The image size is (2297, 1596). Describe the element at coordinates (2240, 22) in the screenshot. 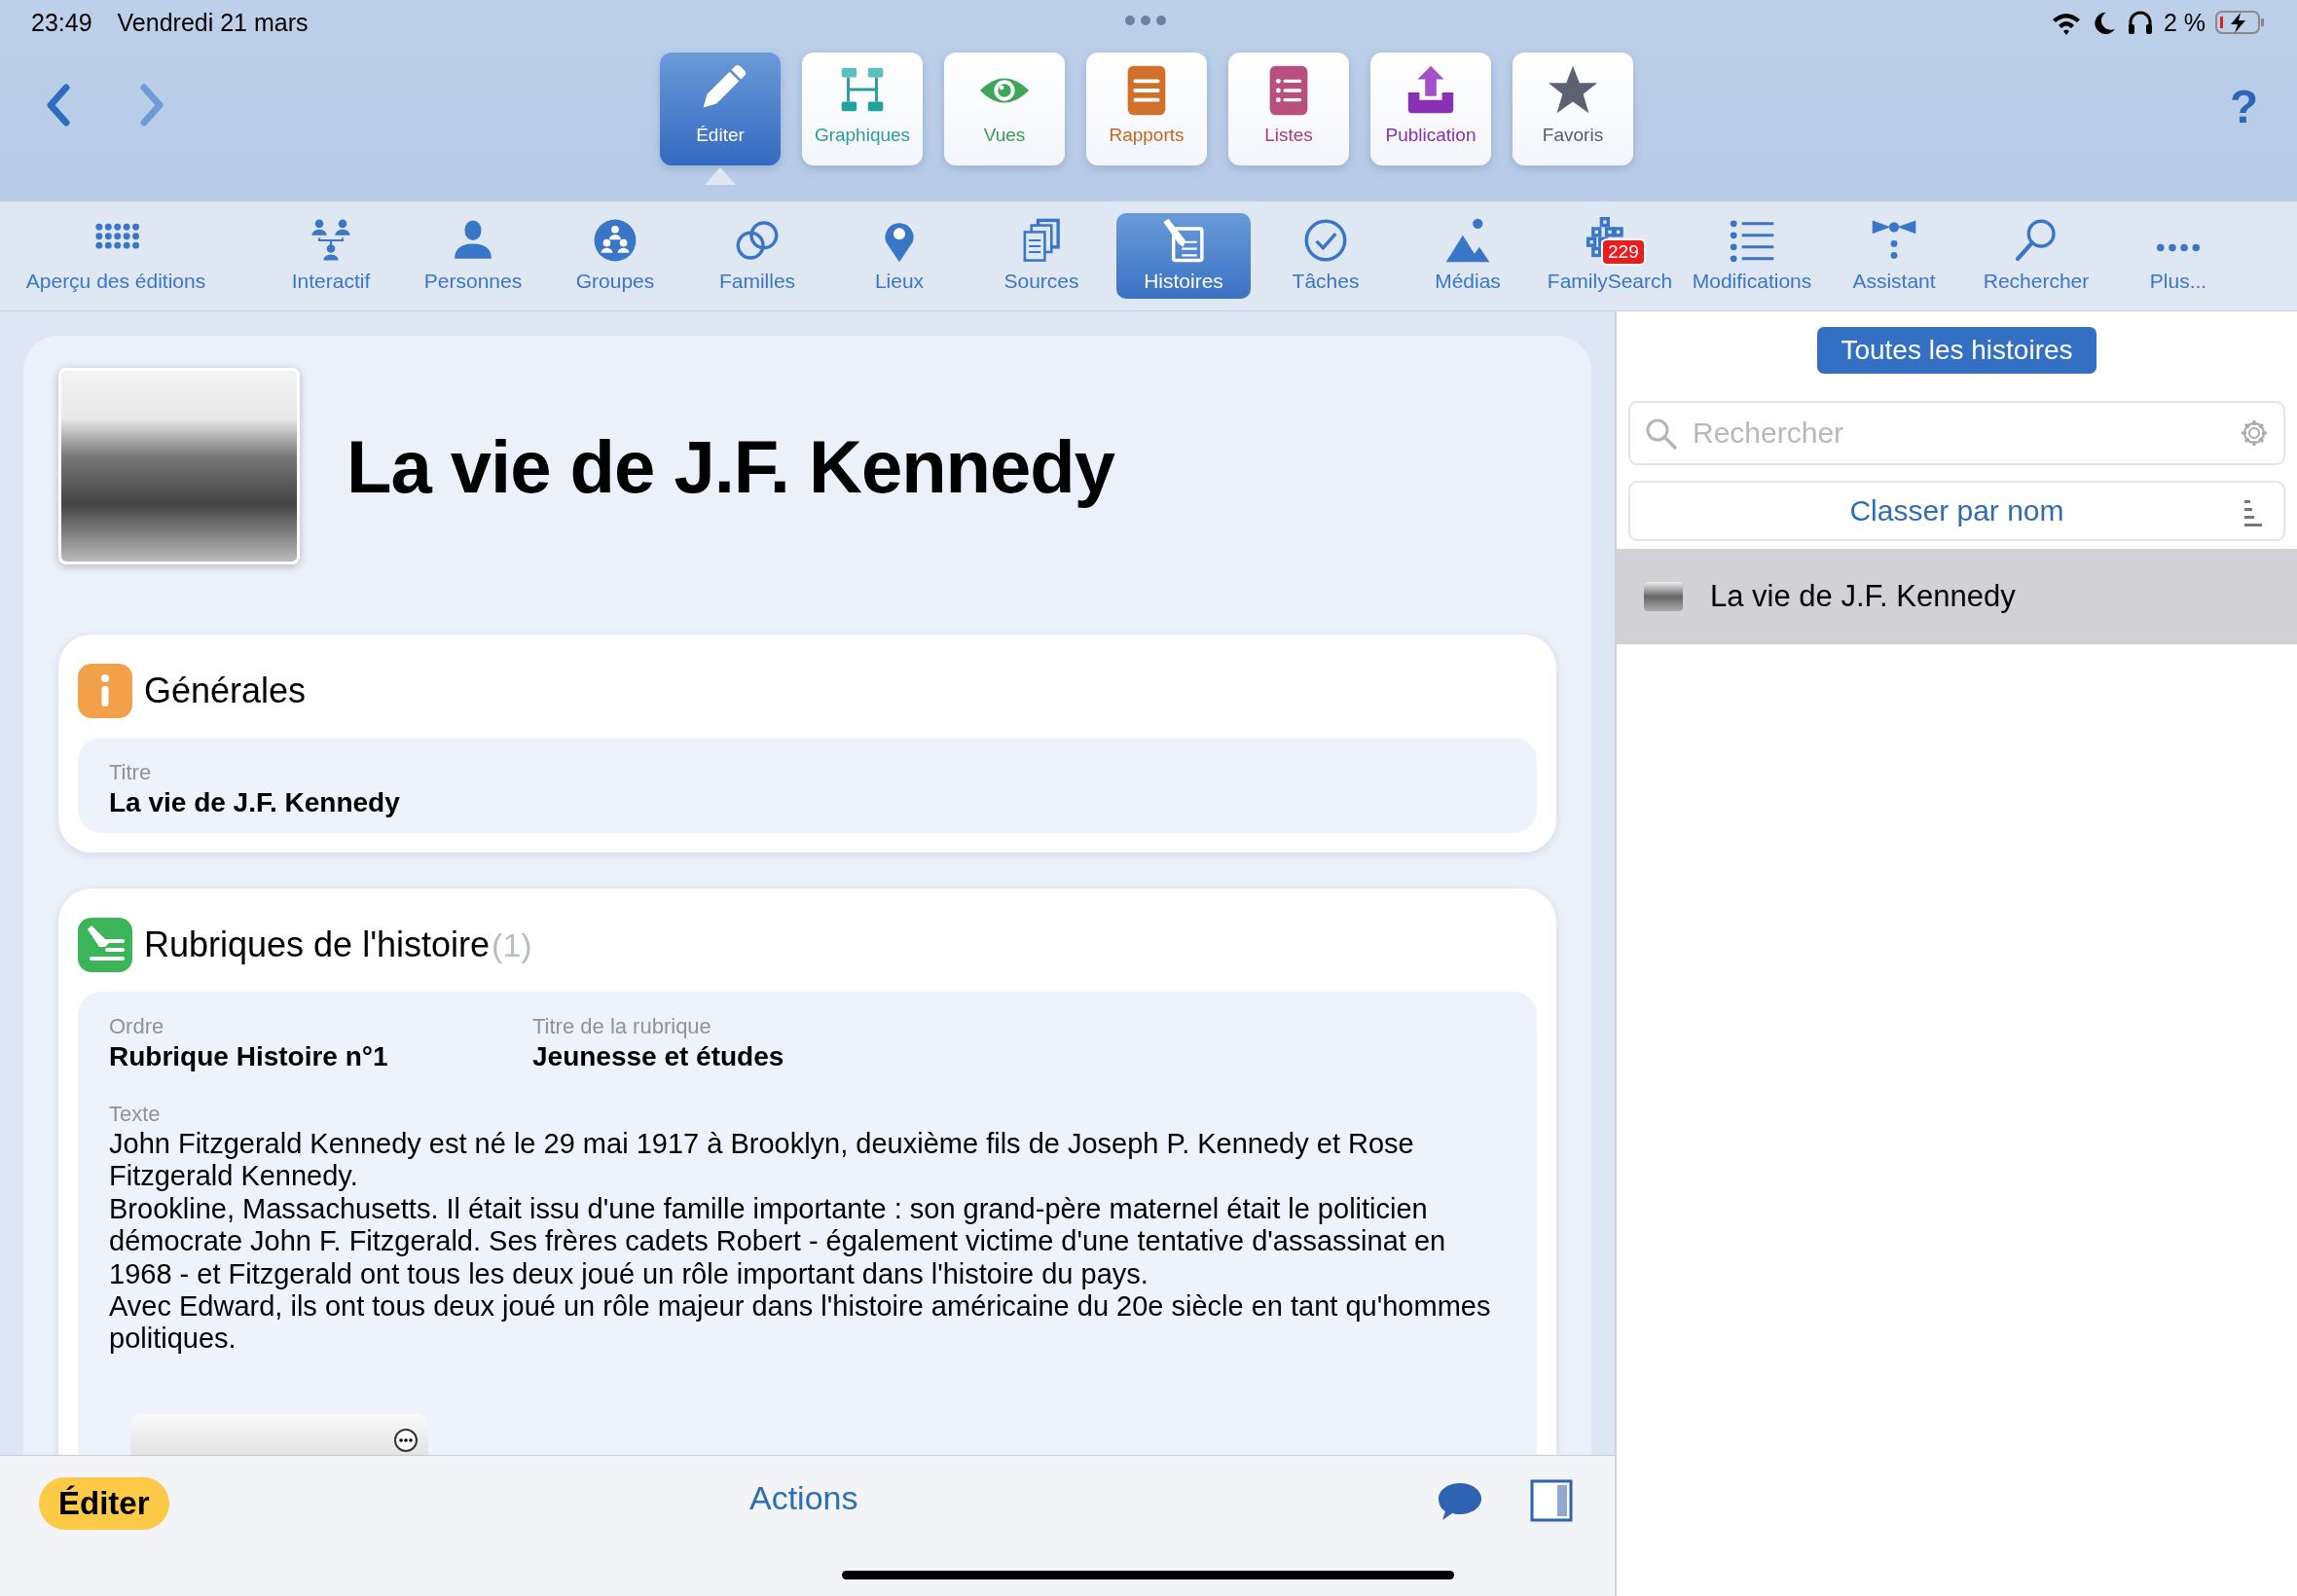

I see `battery-icon` at that location.